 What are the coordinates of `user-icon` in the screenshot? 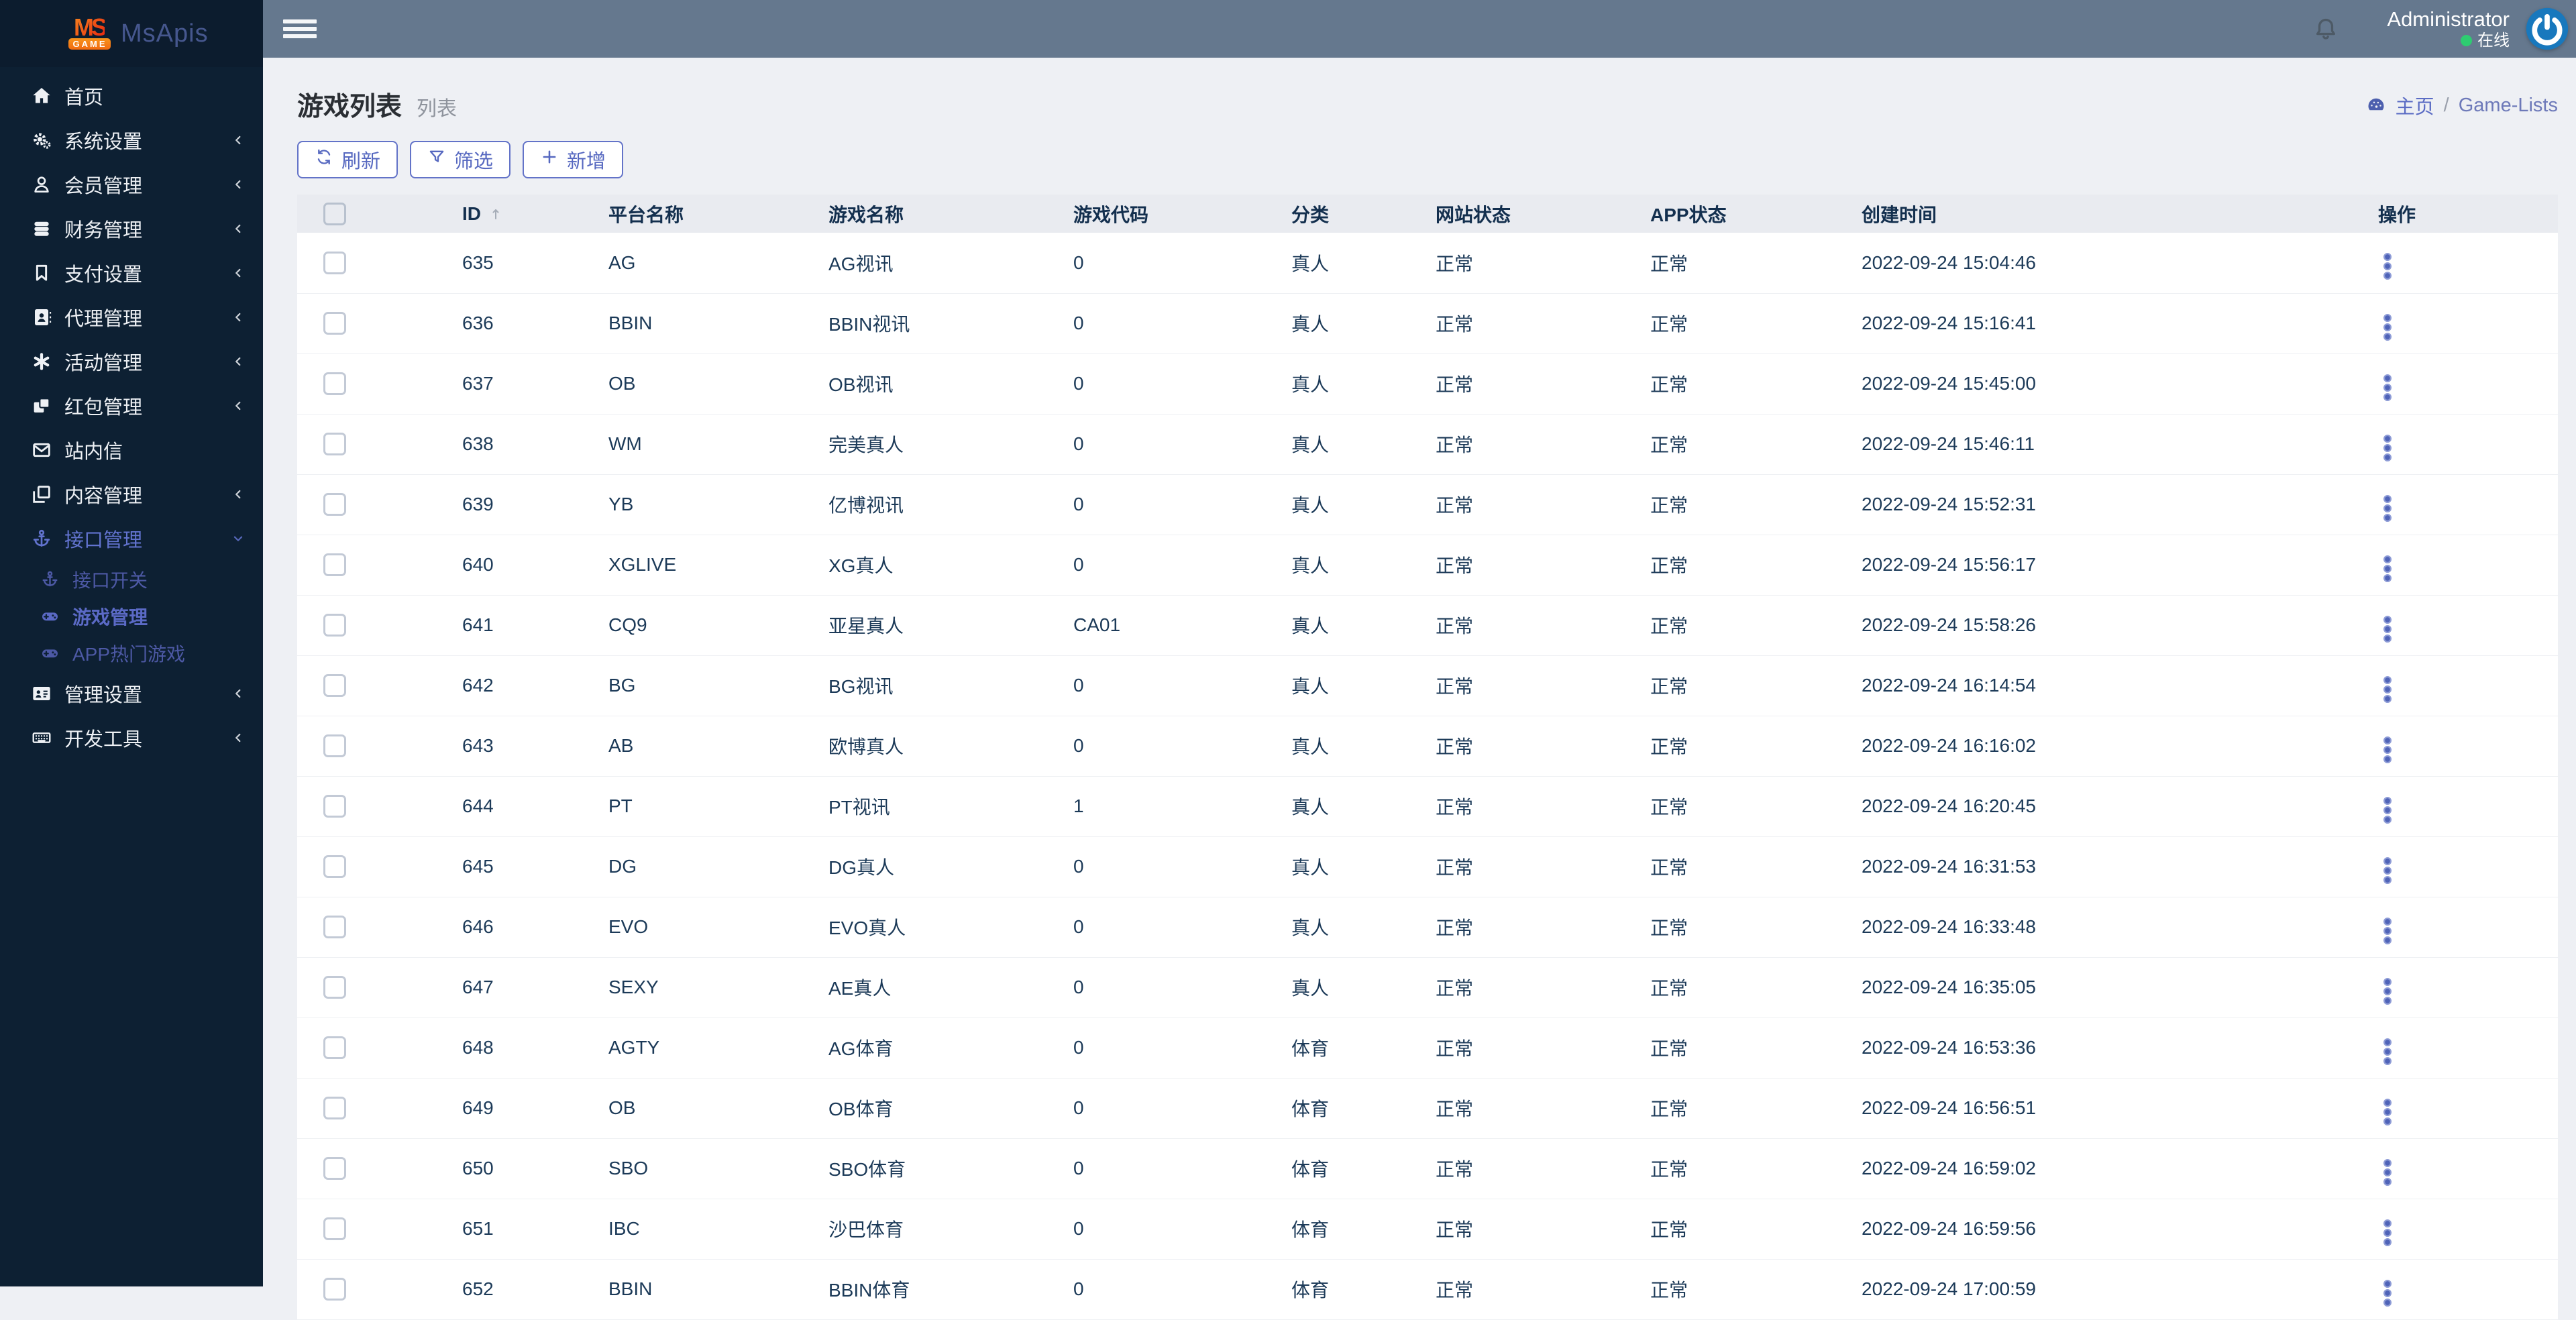 It's located at (42, 184).